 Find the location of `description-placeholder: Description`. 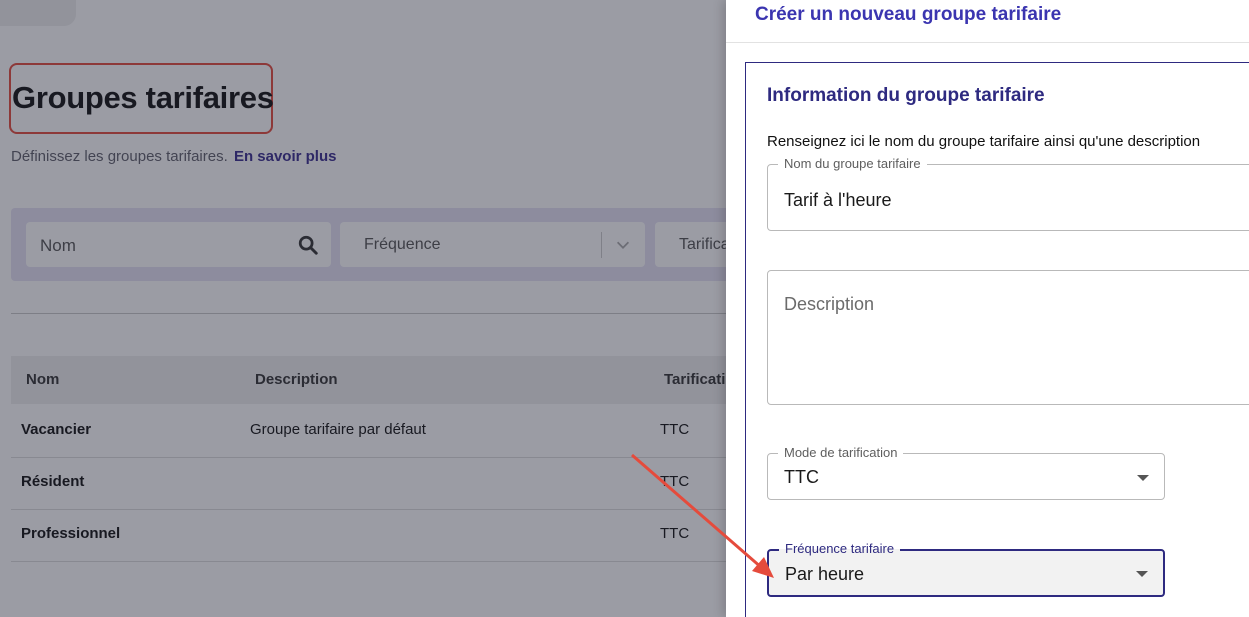

description-placeholder: Description is located at coordinates (829, 304).